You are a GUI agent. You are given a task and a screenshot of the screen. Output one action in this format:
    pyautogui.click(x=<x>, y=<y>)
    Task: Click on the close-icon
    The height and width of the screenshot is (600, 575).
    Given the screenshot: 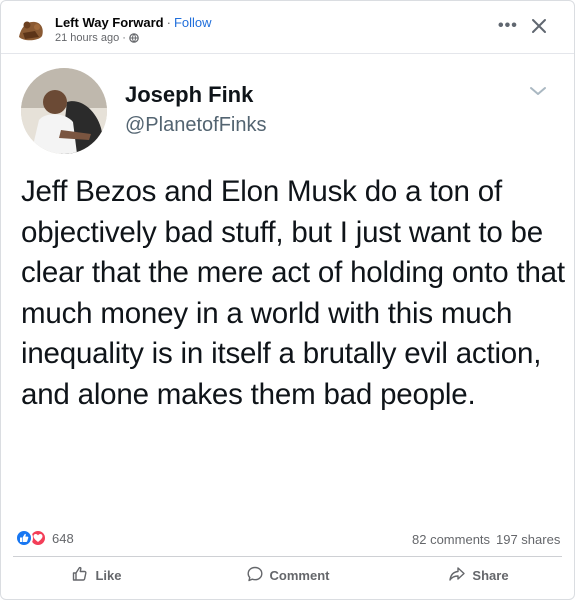 What is the action you would take?
    pyautogui.click(x=539, y=26)
    